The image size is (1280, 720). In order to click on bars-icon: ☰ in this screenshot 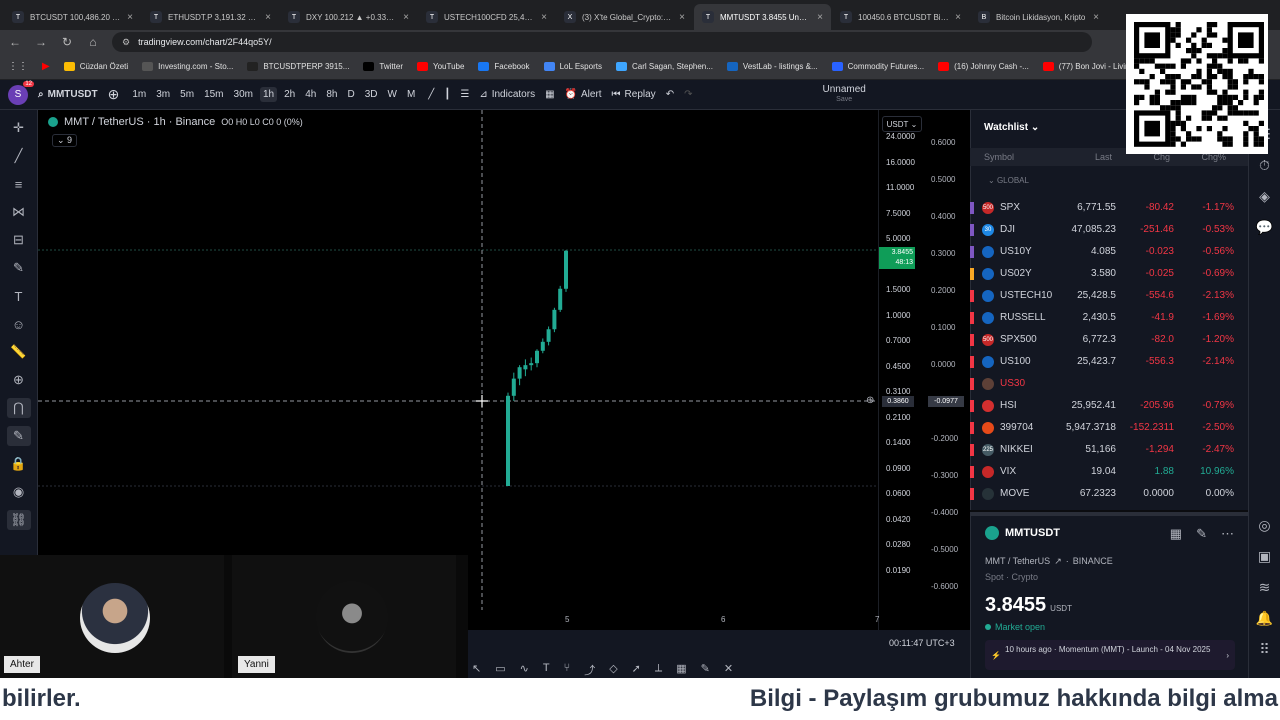, I will do `click(464, 94)`.